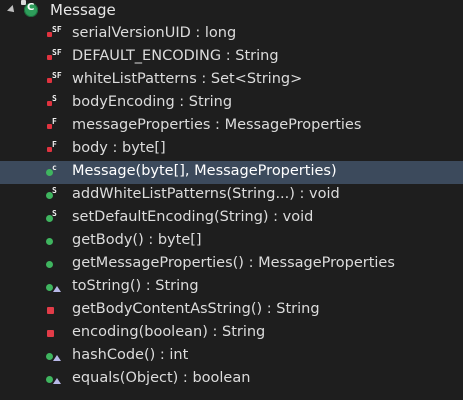 The image size is (463, 400). What do you see at coordinates (29, 8) in the screenshot?
I see `class-icon` at bounding box center [29, 8].